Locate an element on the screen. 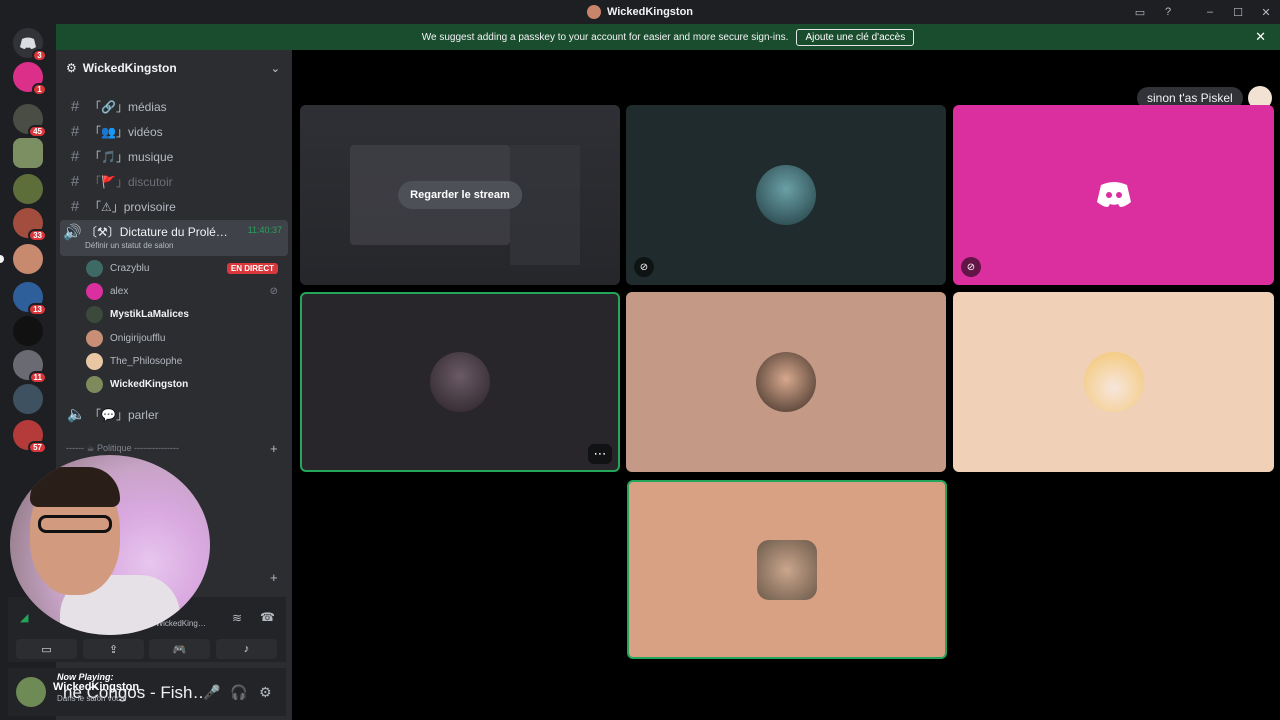 The width and height of the screenshot is (1280, 720). category-politique: ------ ☕ Politique --------------- is located at coordinates (166, 448).